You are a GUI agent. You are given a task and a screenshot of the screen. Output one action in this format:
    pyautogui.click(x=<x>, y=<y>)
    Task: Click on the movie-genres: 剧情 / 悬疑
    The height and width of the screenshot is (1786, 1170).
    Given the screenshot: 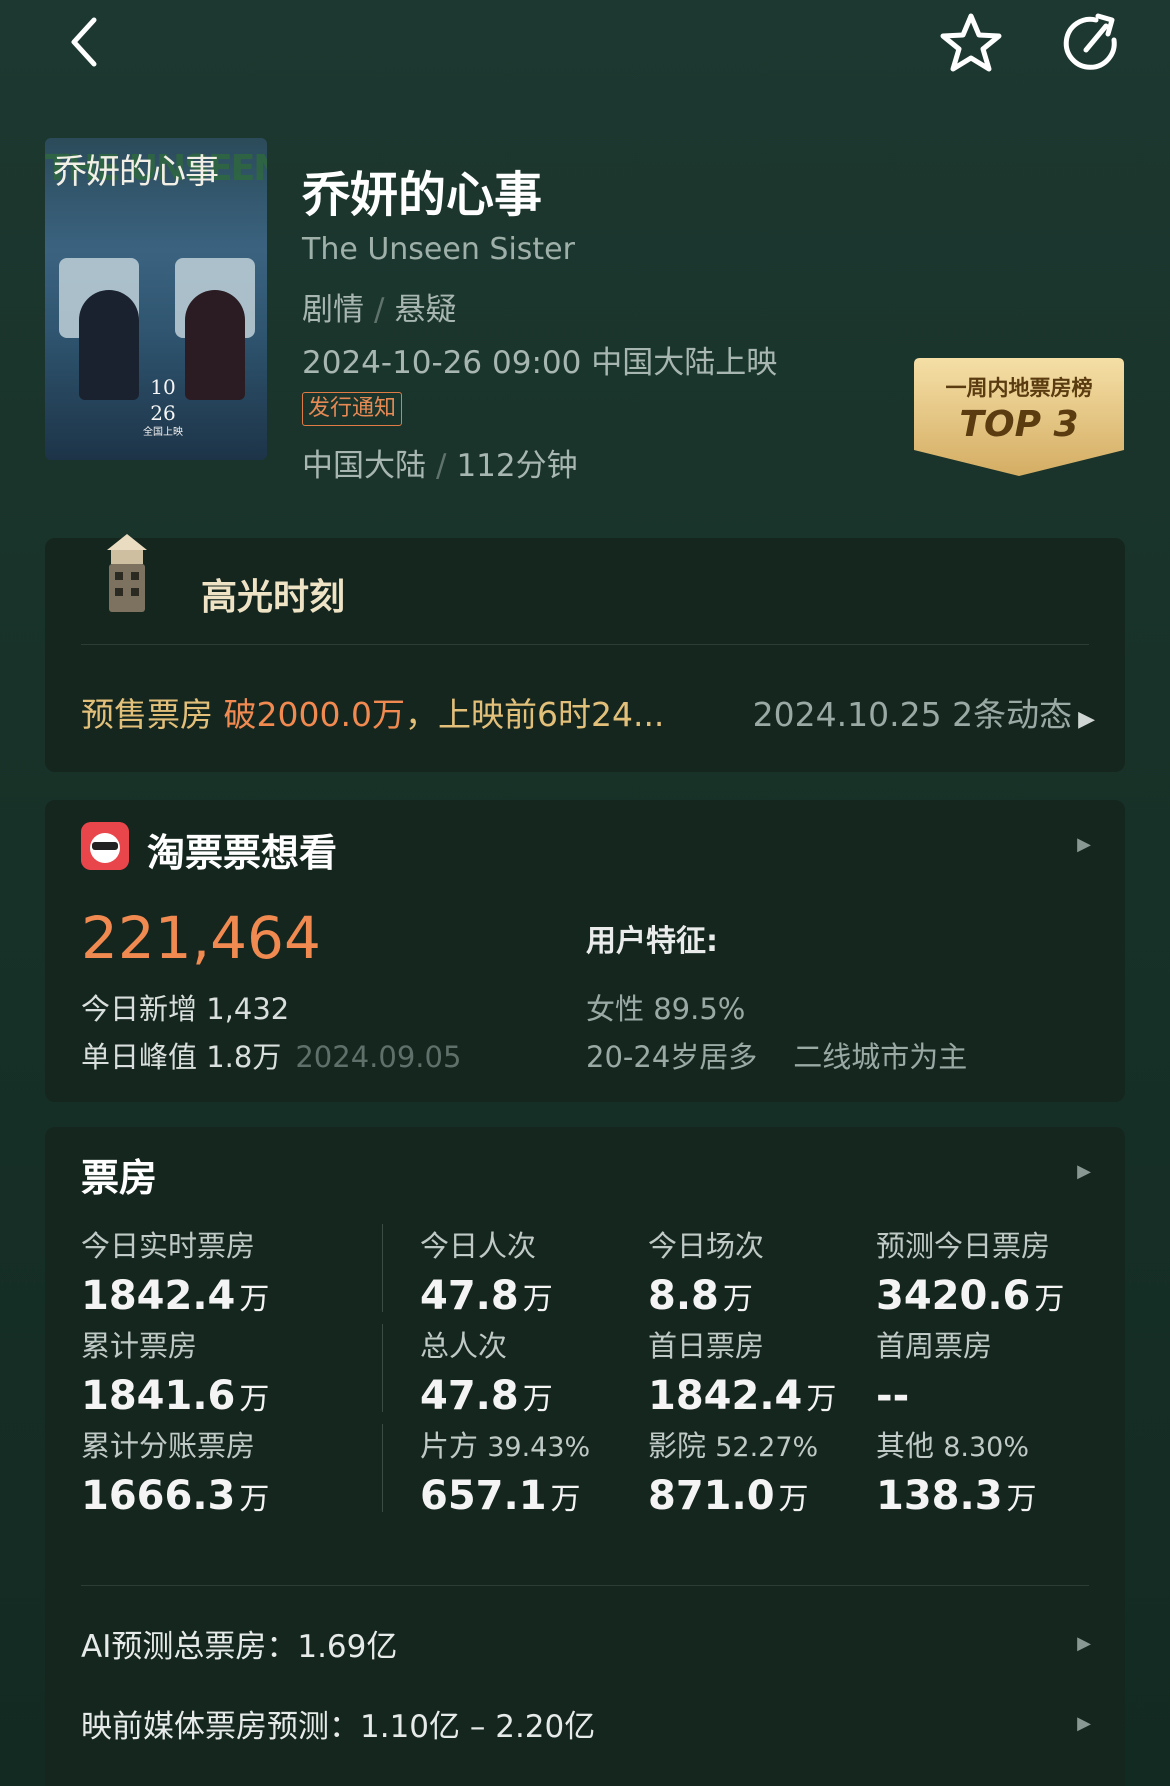 What is the action you would take?
    pyautogui.click(x=379, y=310)
    